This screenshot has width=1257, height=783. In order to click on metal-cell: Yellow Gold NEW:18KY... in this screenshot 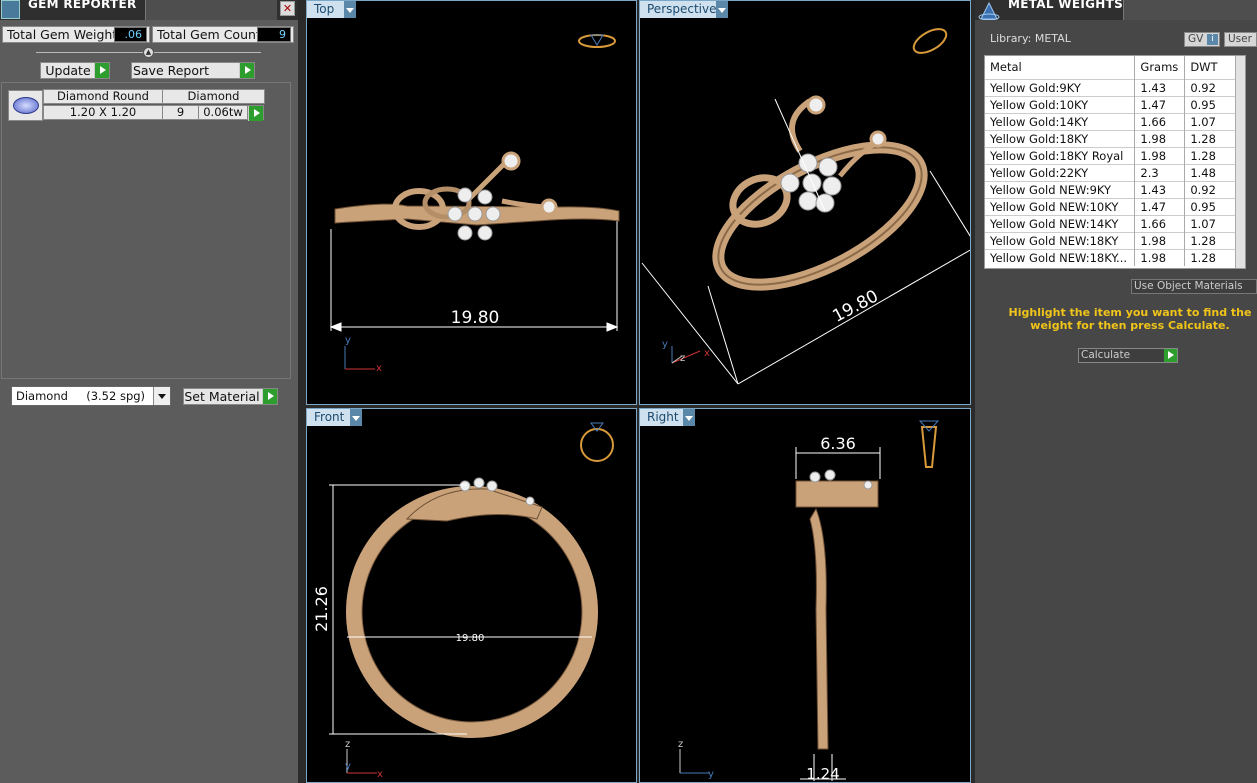, I will do `click(1060, 257)`.